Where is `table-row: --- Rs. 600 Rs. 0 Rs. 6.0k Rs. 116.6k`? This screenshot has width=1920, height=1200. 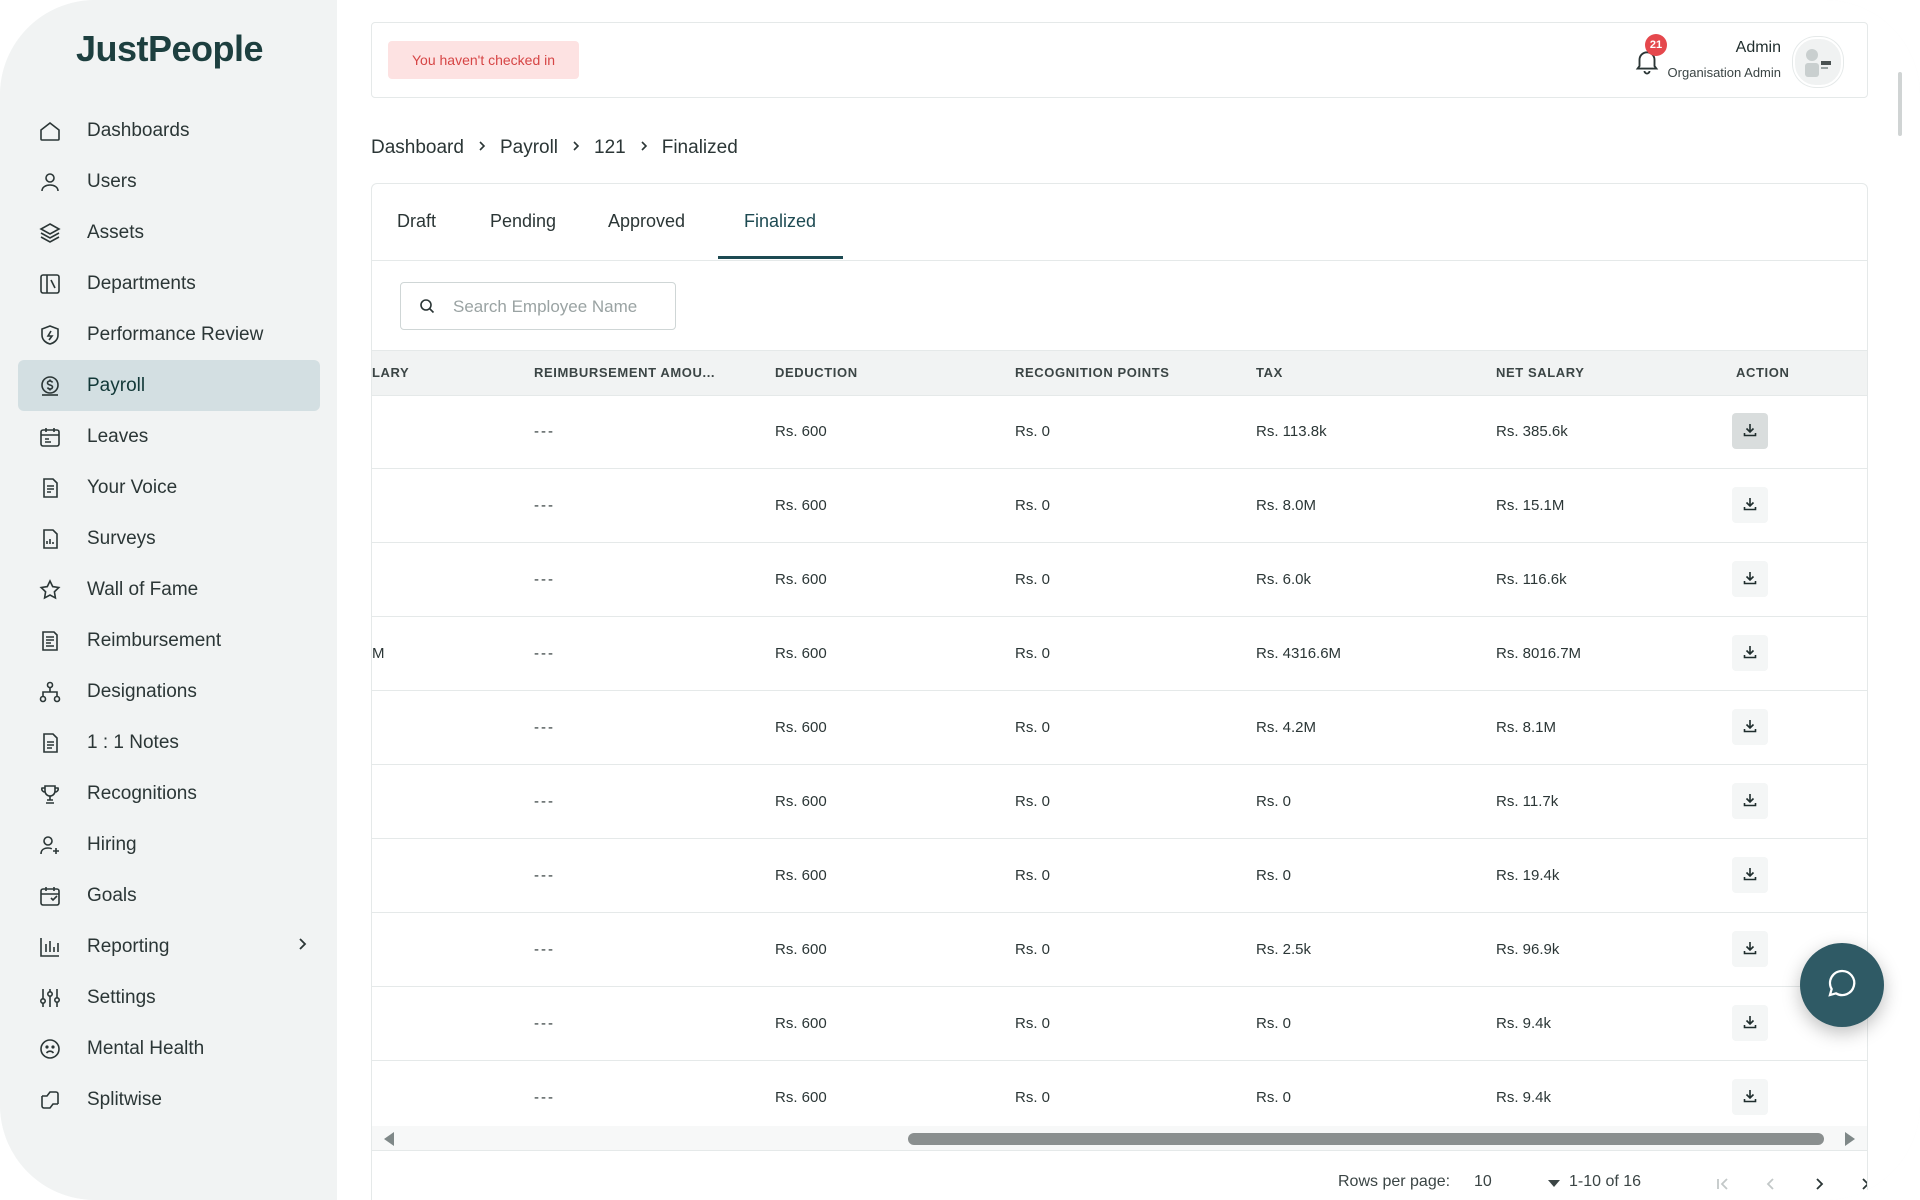
table-row: --- Rs. 600 Rs. 0 Rs. 6.0k Rs. 116.6k is located at coordinates (1119, 580).